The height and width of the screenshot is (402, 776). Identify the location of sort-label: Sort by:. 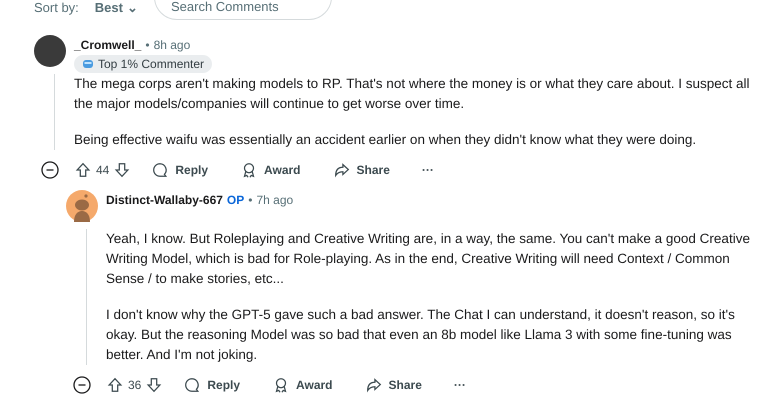
(56, 8).